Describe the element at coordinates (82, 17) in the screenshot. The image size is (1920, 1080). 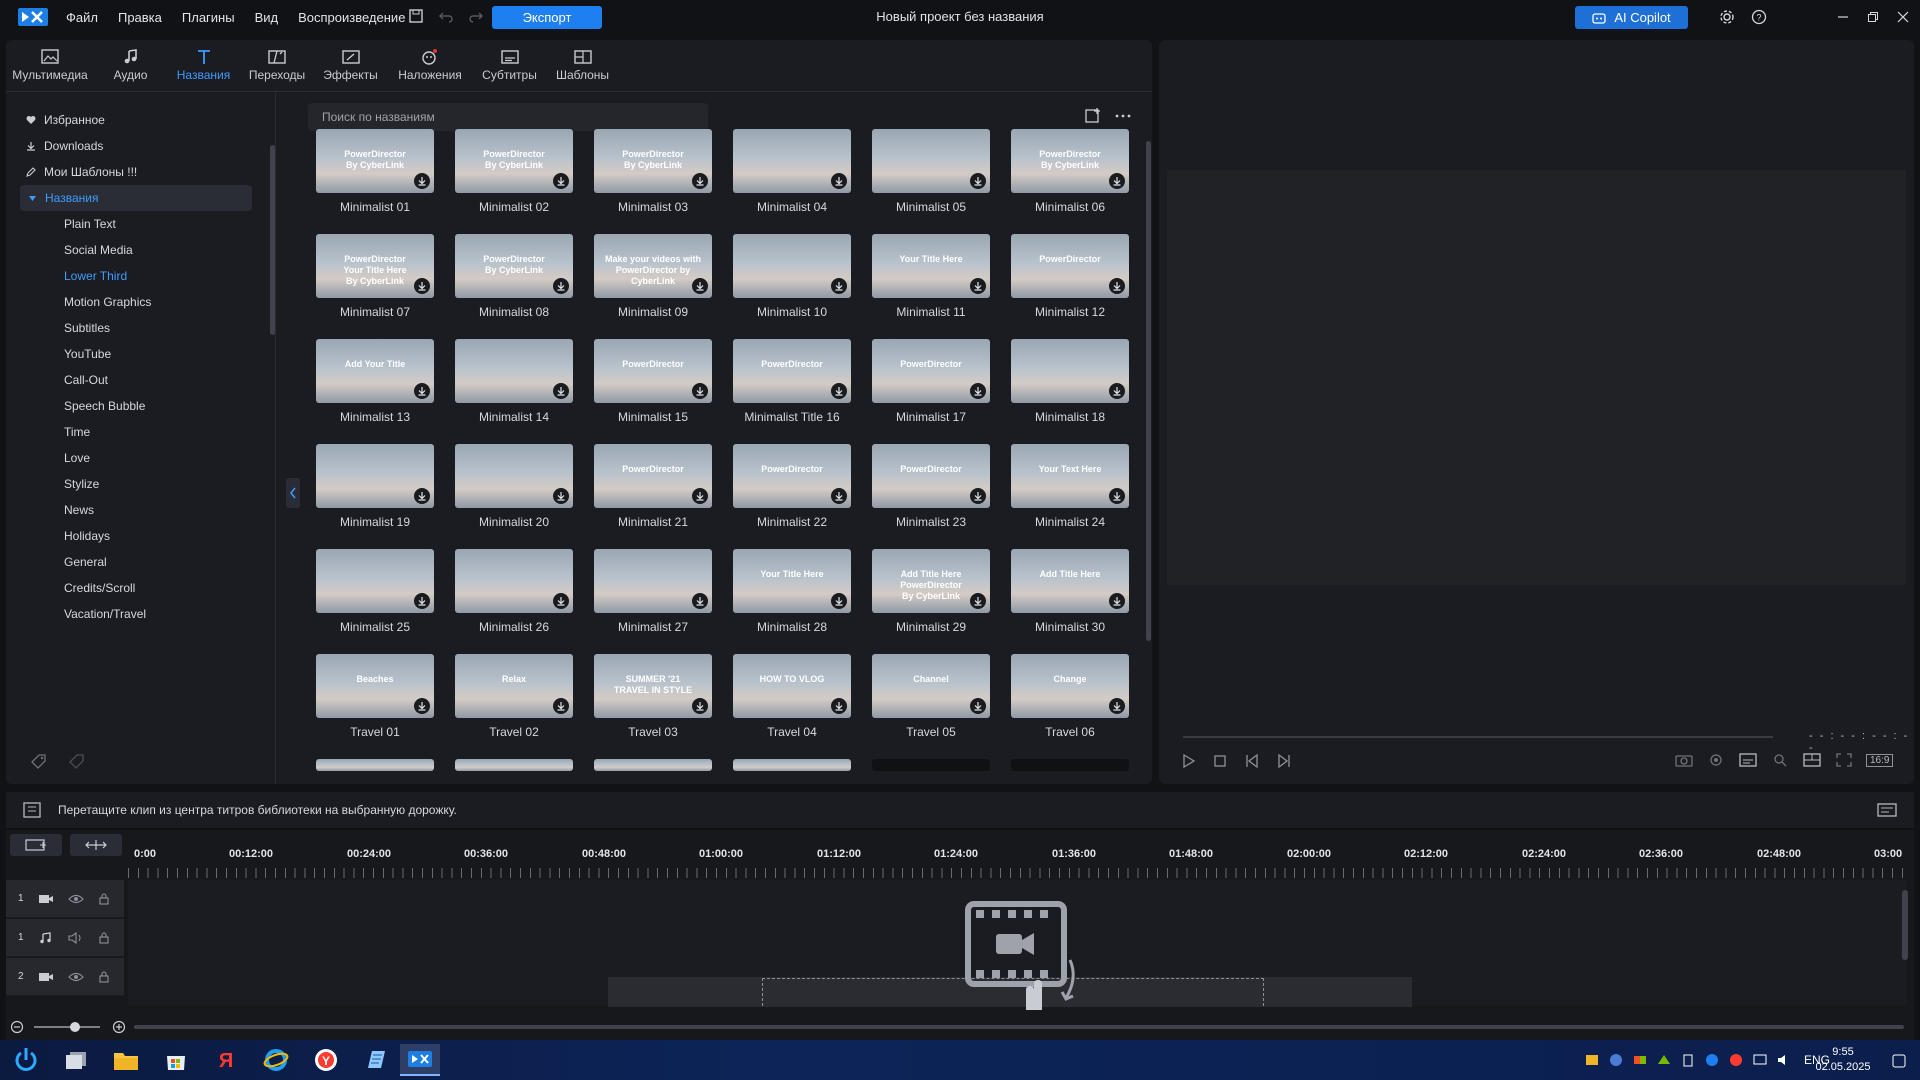
I see `menu-file: Файл` at that location.